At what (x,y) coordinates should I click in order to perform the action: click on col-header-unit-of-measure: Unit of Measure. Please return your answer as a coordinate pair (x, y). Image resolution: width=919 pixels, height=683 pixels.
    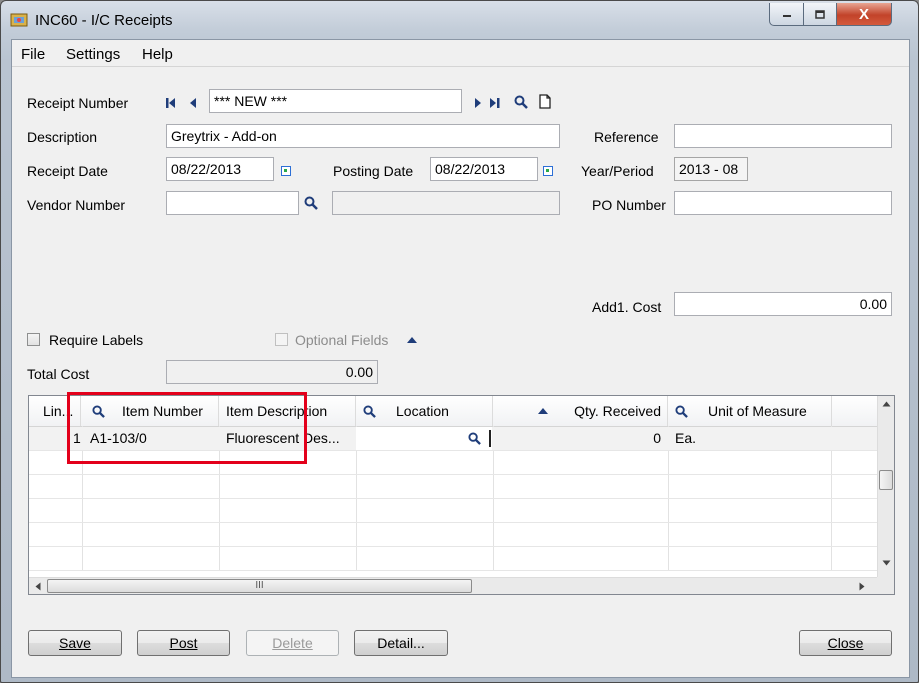
    Looking at the image, I should click on (750, 411).